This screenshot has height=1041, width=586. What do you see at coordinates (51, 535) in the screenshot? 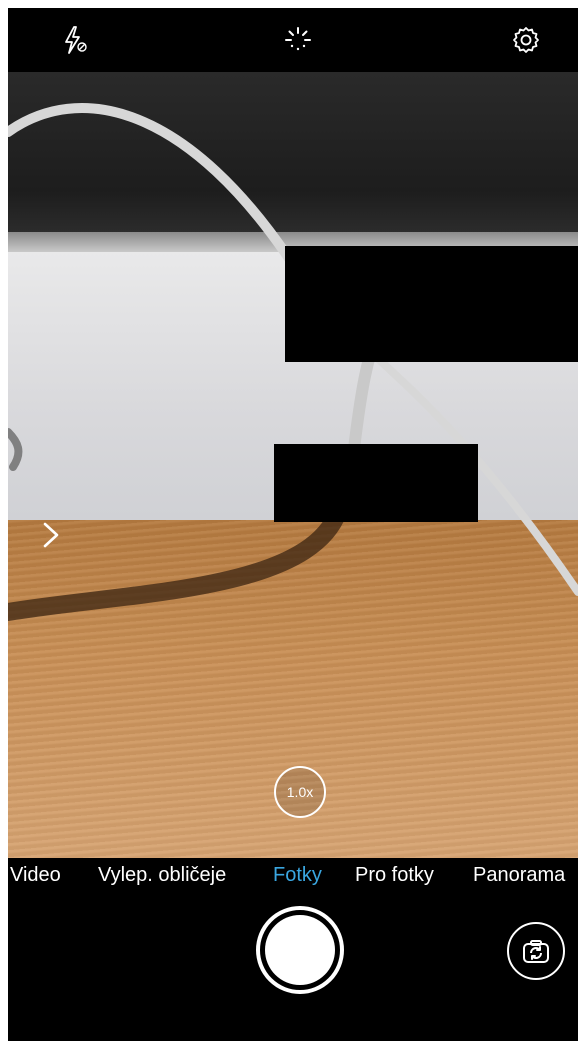
I see `chevron-right-icon` at bounding box center [51, 535].